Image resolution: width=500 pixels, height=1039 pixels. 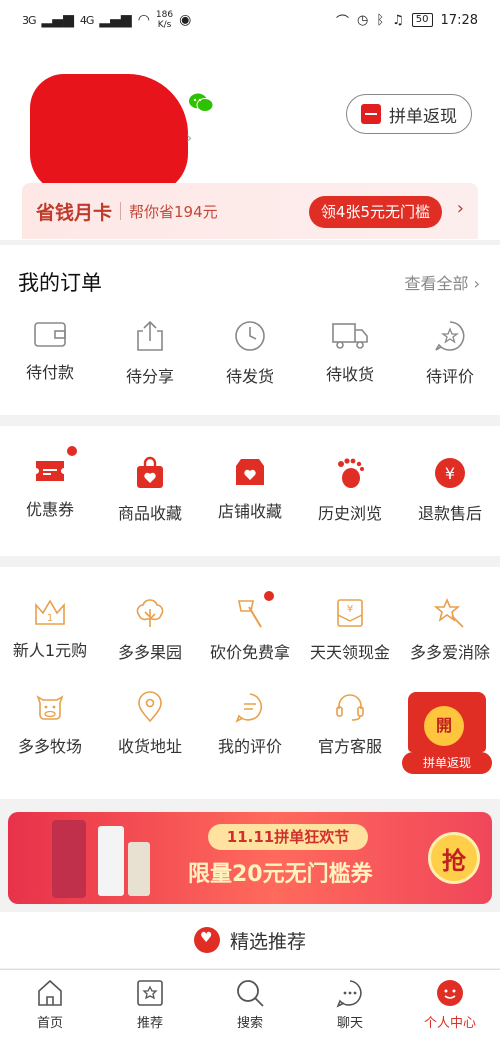 I want to click on claim-coupons-button: 领4张5元无门槛, so click(x=375, y=212).